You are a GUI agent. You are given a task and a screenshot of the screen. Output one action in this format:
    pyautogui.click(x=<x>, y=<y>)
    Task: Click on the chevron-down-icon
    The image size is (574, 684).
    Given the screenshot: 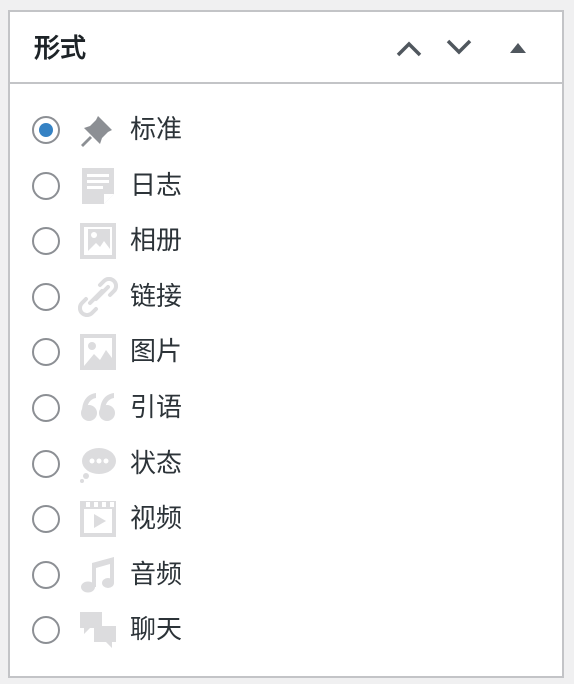 What is the action you would take?
    pyautogui.click(x=459, y=47)
    